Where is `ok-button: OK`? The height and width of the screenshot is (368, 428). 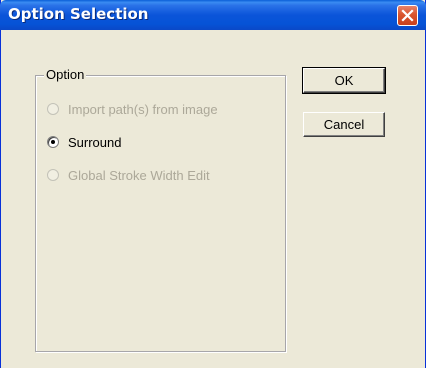 ok-button: OK is located at coordinates (344, 80).